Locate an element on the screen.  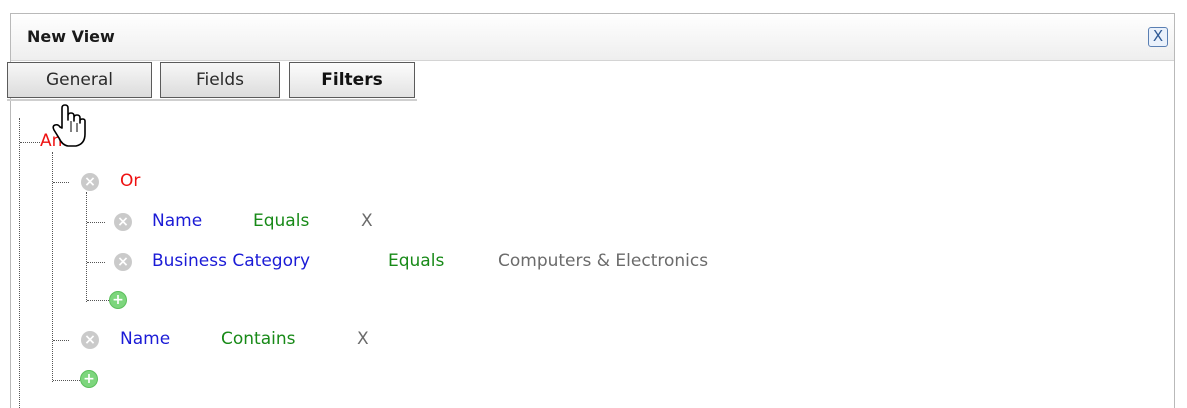
close-icon: X is located at coordinates (1158, 36).